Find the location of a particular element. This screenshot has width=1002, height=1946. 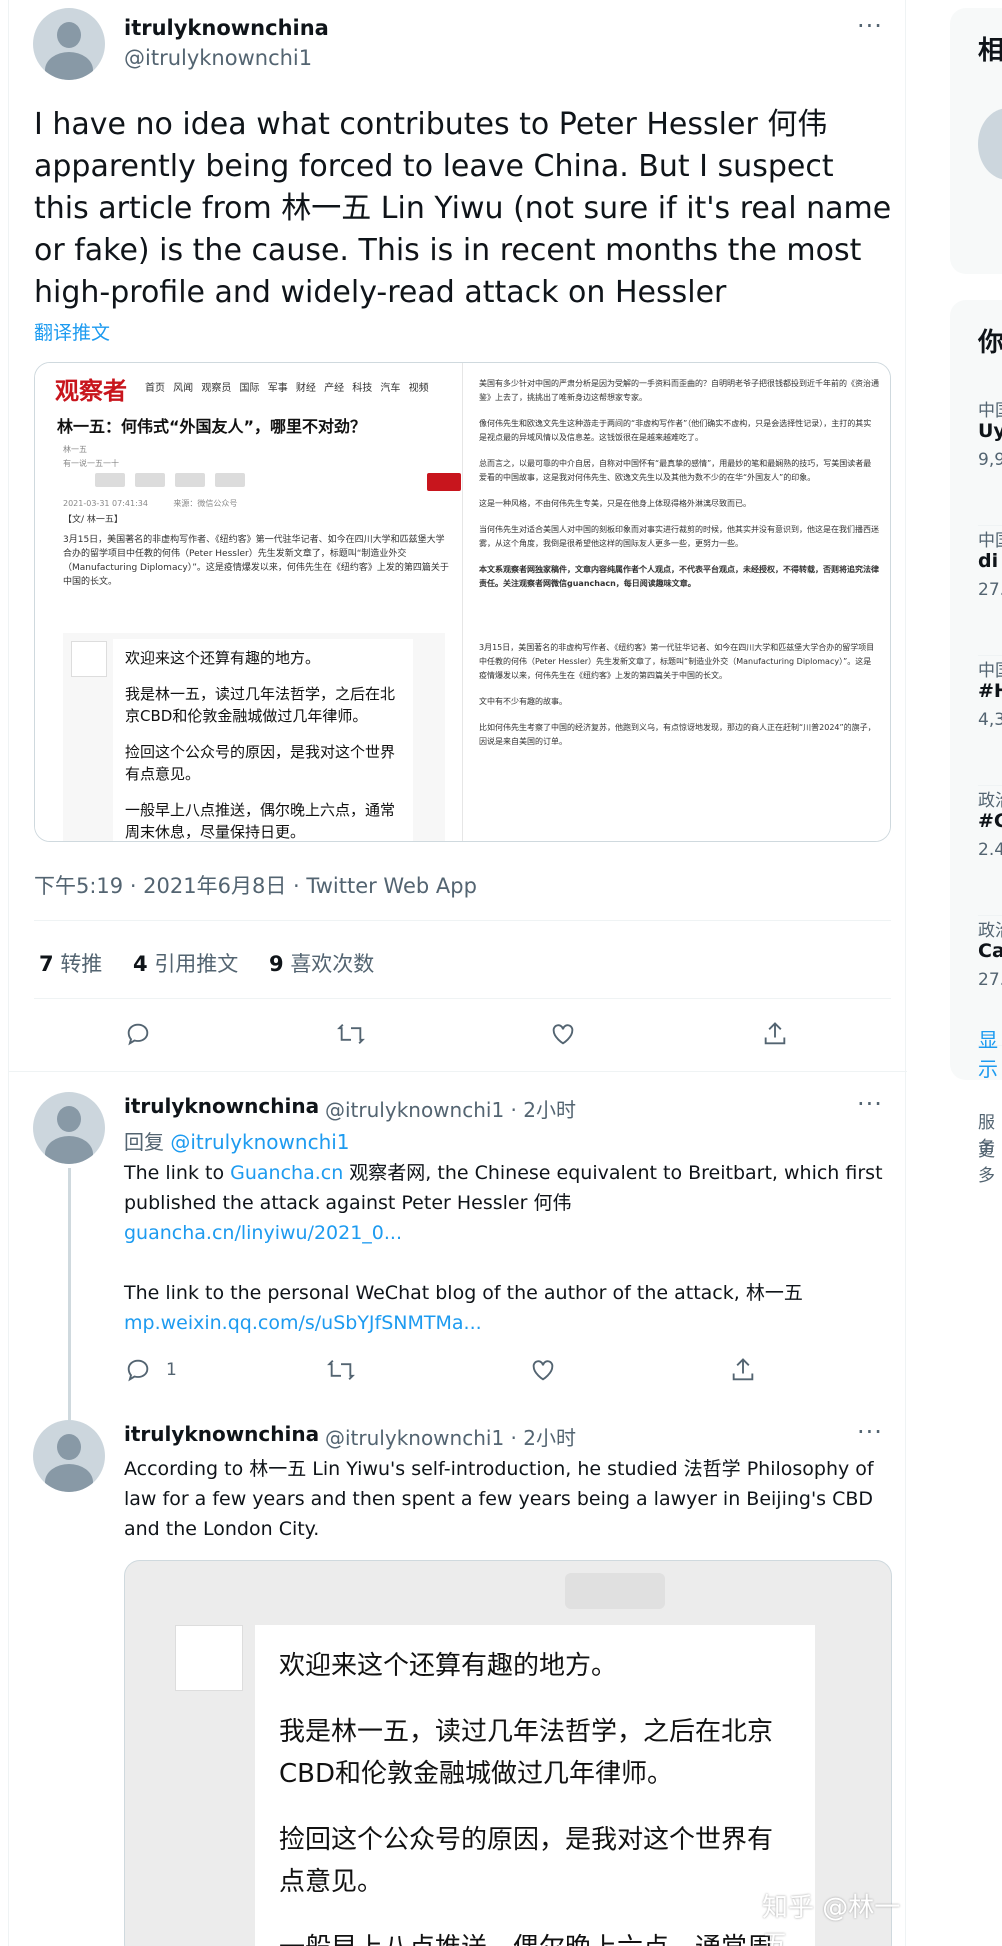

article-paragraph: 文中有不少有趣的故事。 is located at coordinates (523, 701).